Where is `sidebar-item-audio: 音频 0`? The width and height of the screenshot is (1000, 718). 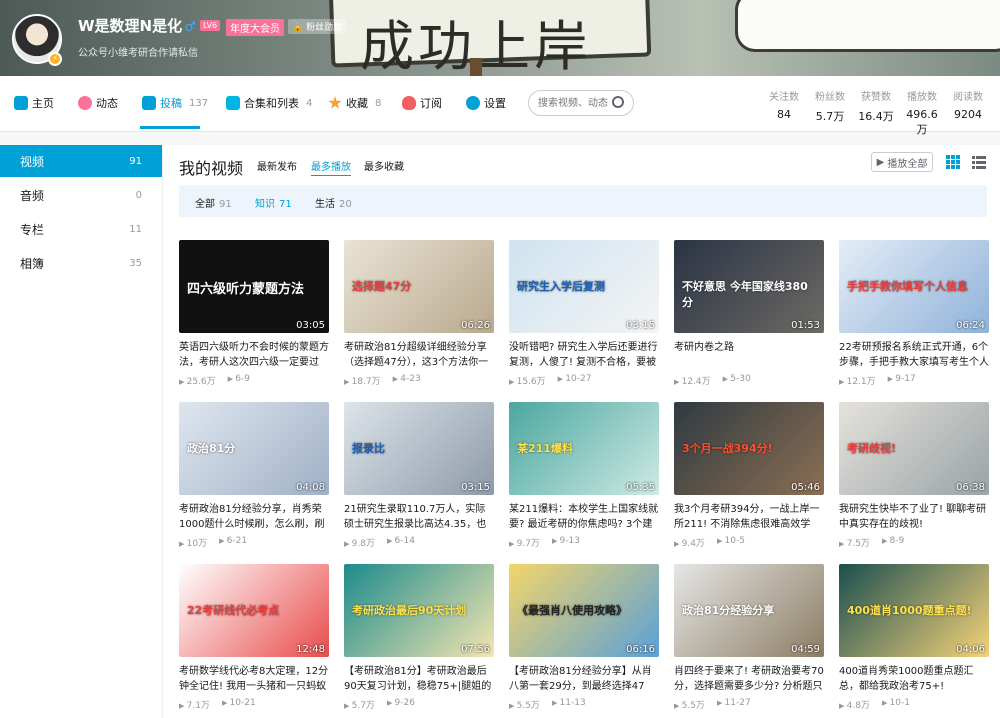
sidebar-item-audio: 音频 0 is located at coordinates (81, 195).